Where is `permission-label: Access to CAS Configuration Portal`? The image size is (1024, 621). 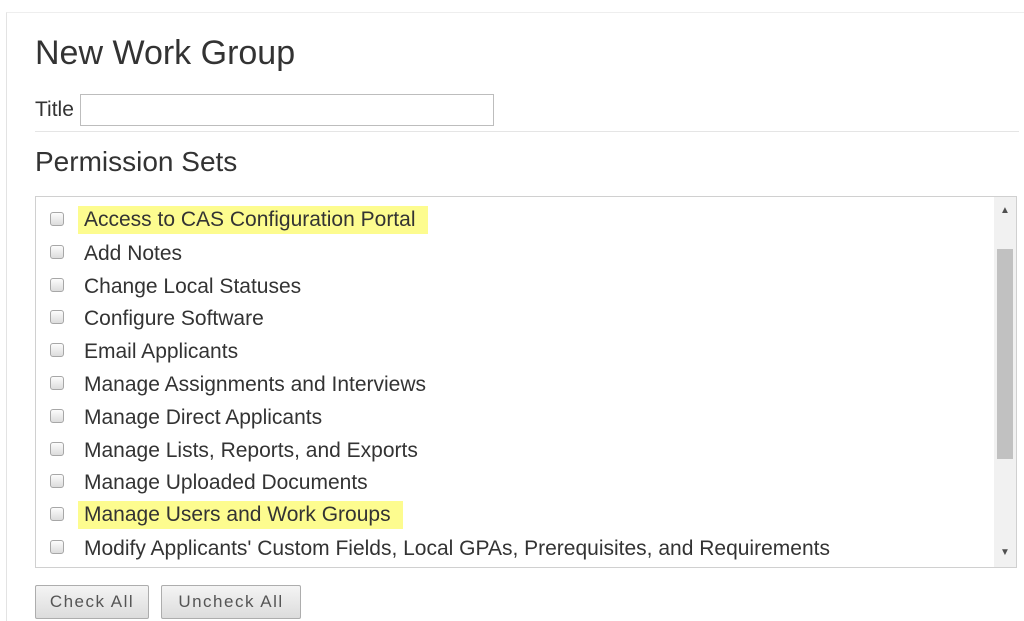 permission-label: Access to CAS Configuration Portal is located at coordinates (253, 220).